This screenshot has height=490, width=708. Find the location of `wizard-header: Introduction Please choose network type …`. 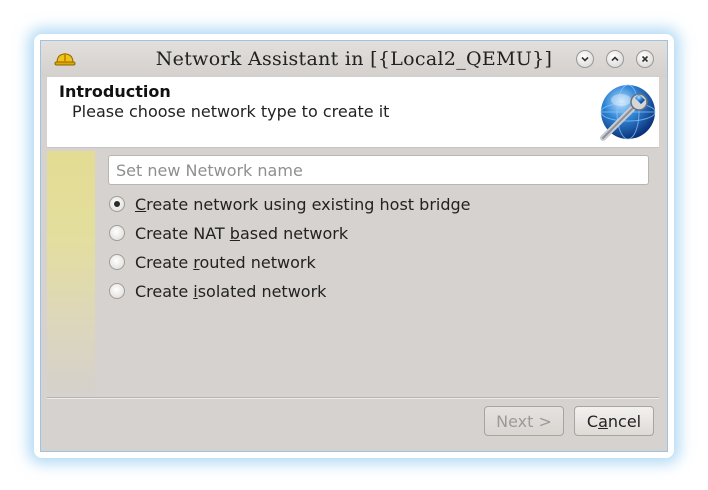

wizard-header: Introduction Please choose network type … is located at coordinates (353, 112).